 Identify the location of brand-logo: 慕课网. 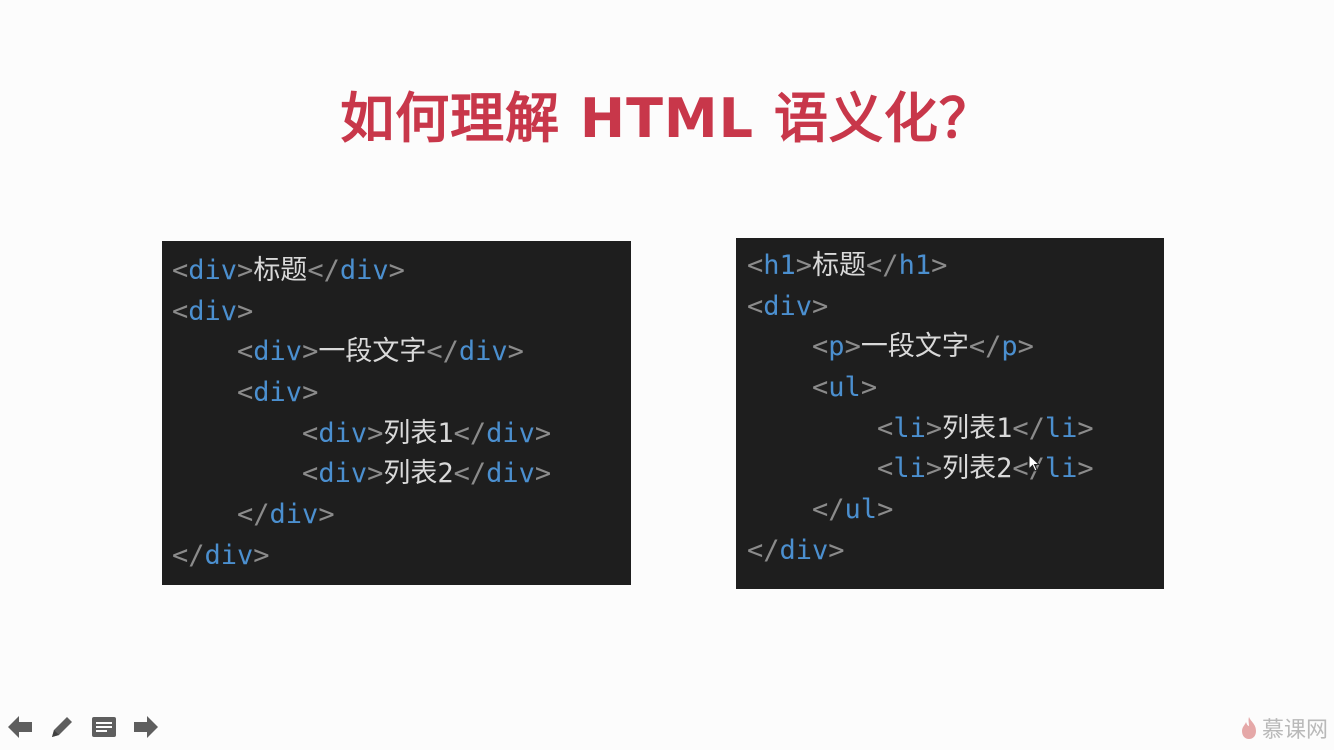
(1284, 728).